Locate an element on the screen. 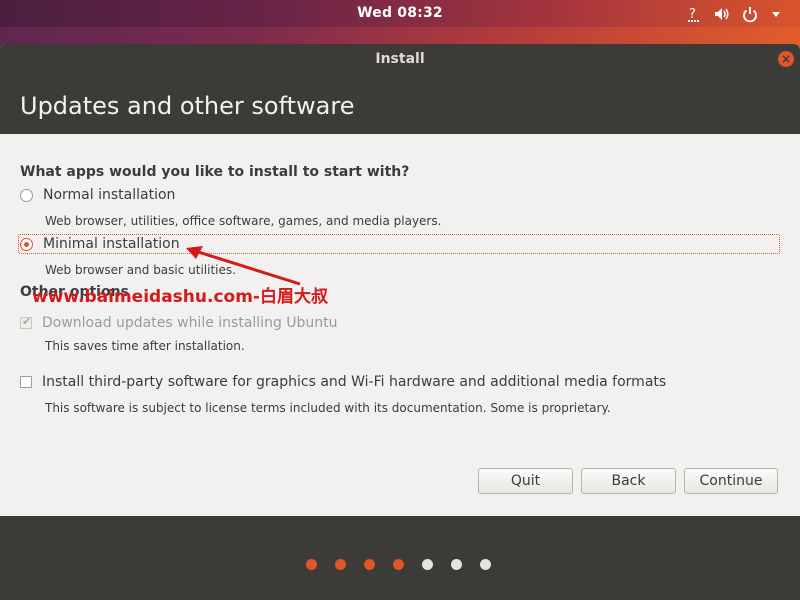  step-progress-dots is located at coordinates (398, 564).